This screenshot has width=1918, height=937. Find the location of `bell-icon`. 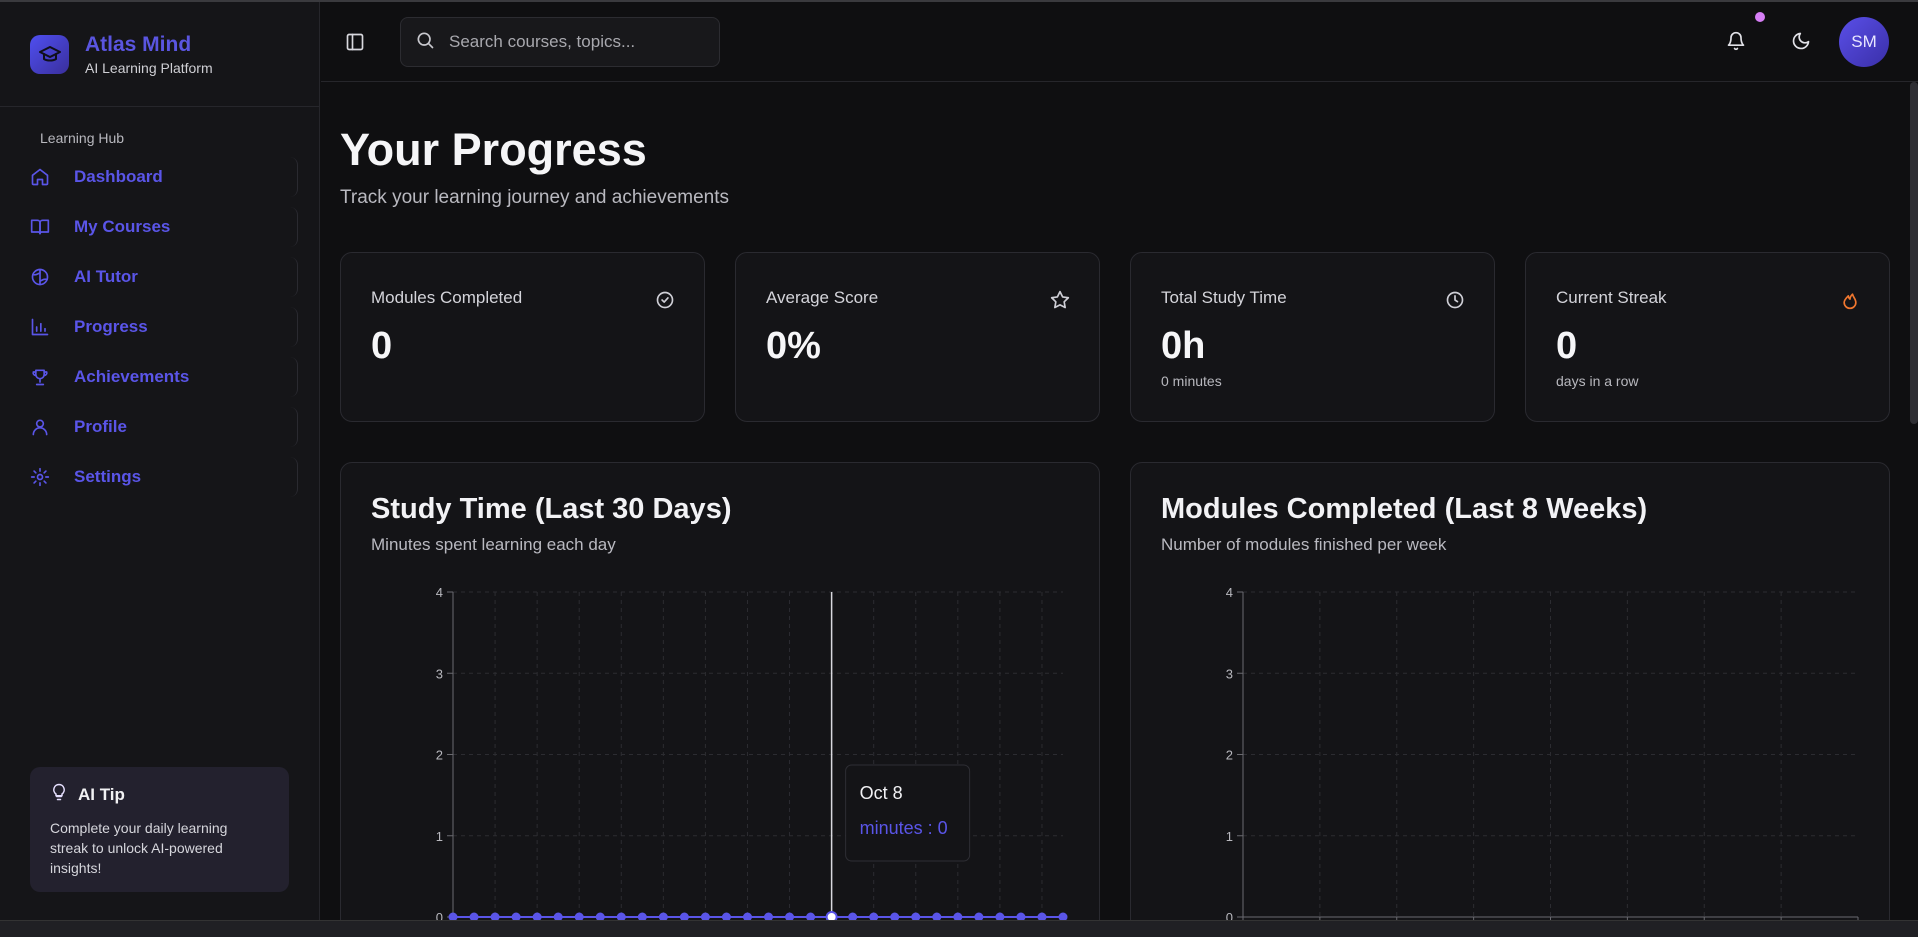

bell-icon is located at coordinates (1736, 43).